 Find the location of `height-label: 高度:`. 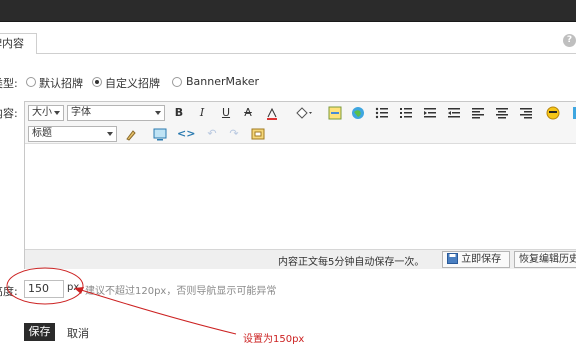

height-label: 高度: is located at coordinates (9, 291).